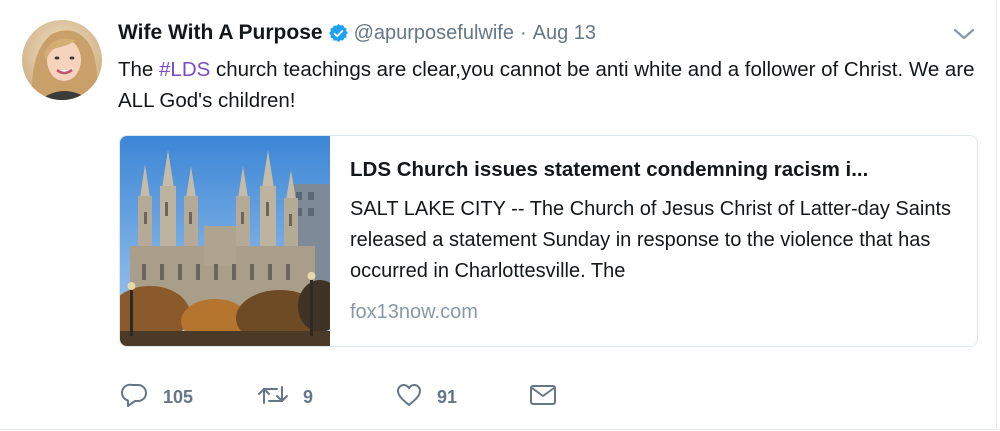 The height and width of the screenshot is (431, 1000). Describe the element at coordinates (564, 33) in the screenshot. I see `tweet-date: Aug 13` at that location.